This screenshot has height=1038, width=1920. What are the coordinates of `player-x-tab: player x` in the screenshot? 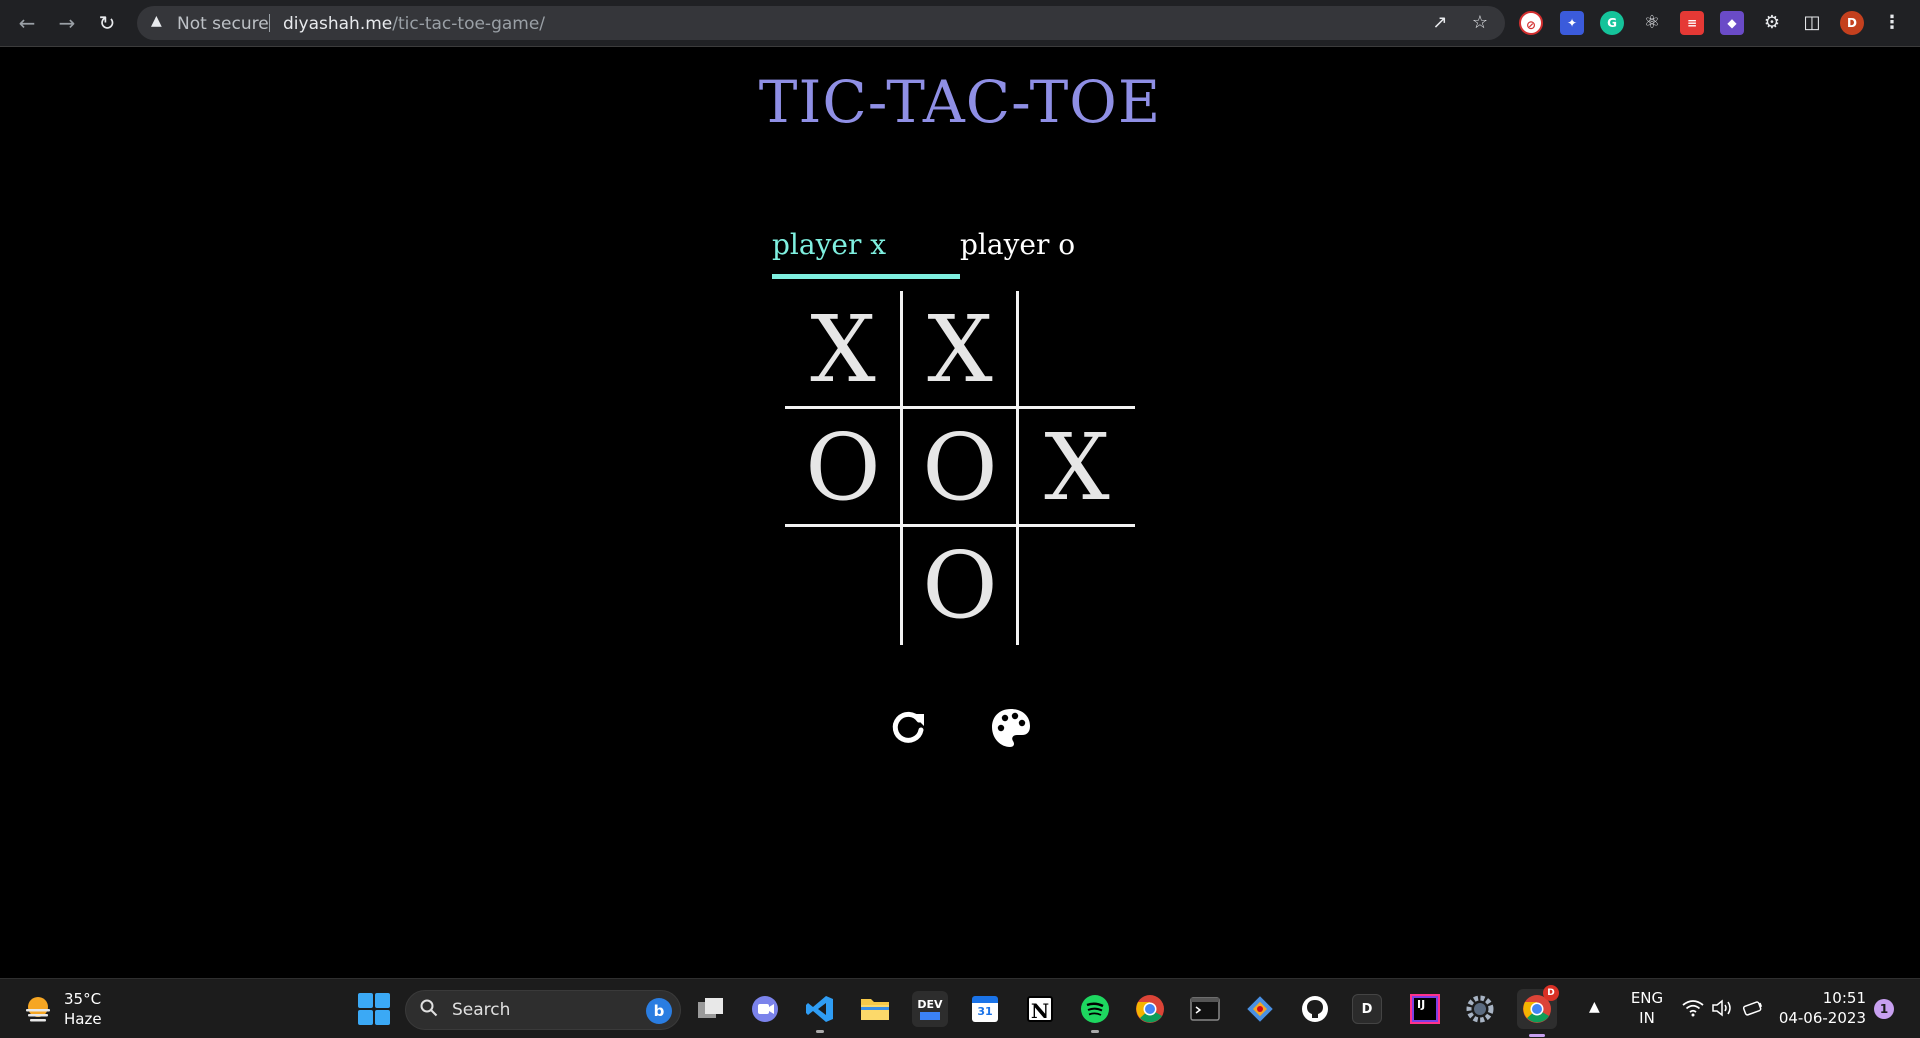 It's located at (829, 244).